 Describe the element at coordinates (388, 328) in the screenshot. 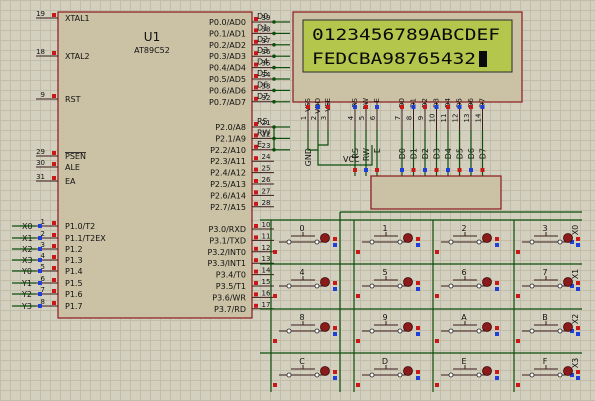

I see `keypad-key: 9` at that location.